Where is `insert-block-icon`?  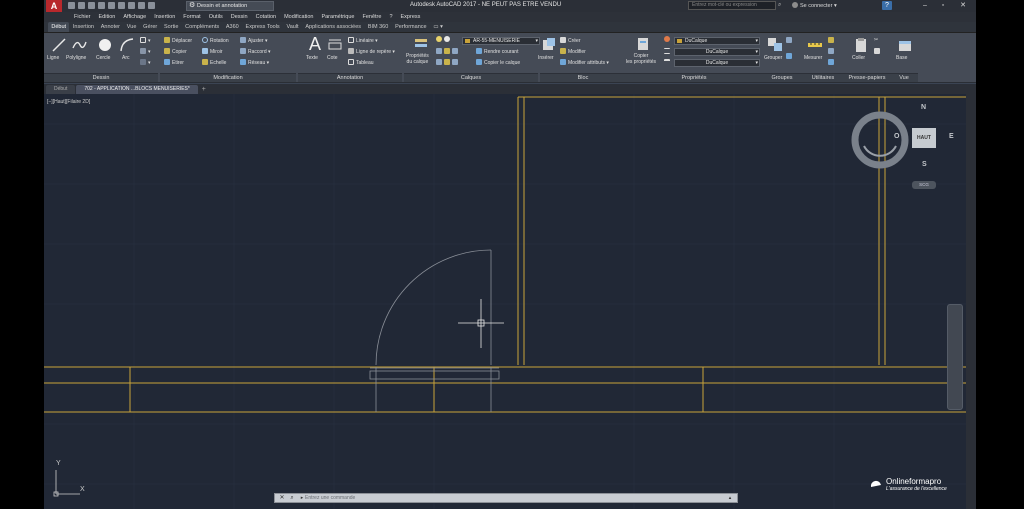
insert-block-icon is located at coordinates (549, 45).